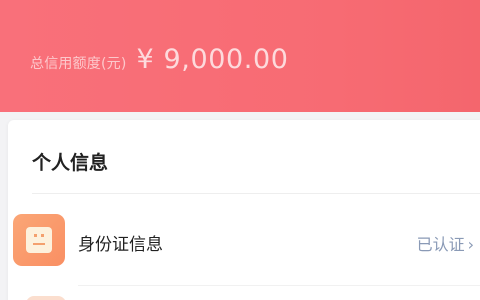  Describe the element at coordinates (78, 64) in the screenshot. I see `credit-limit-label: 总信用额度(元)` at that location.